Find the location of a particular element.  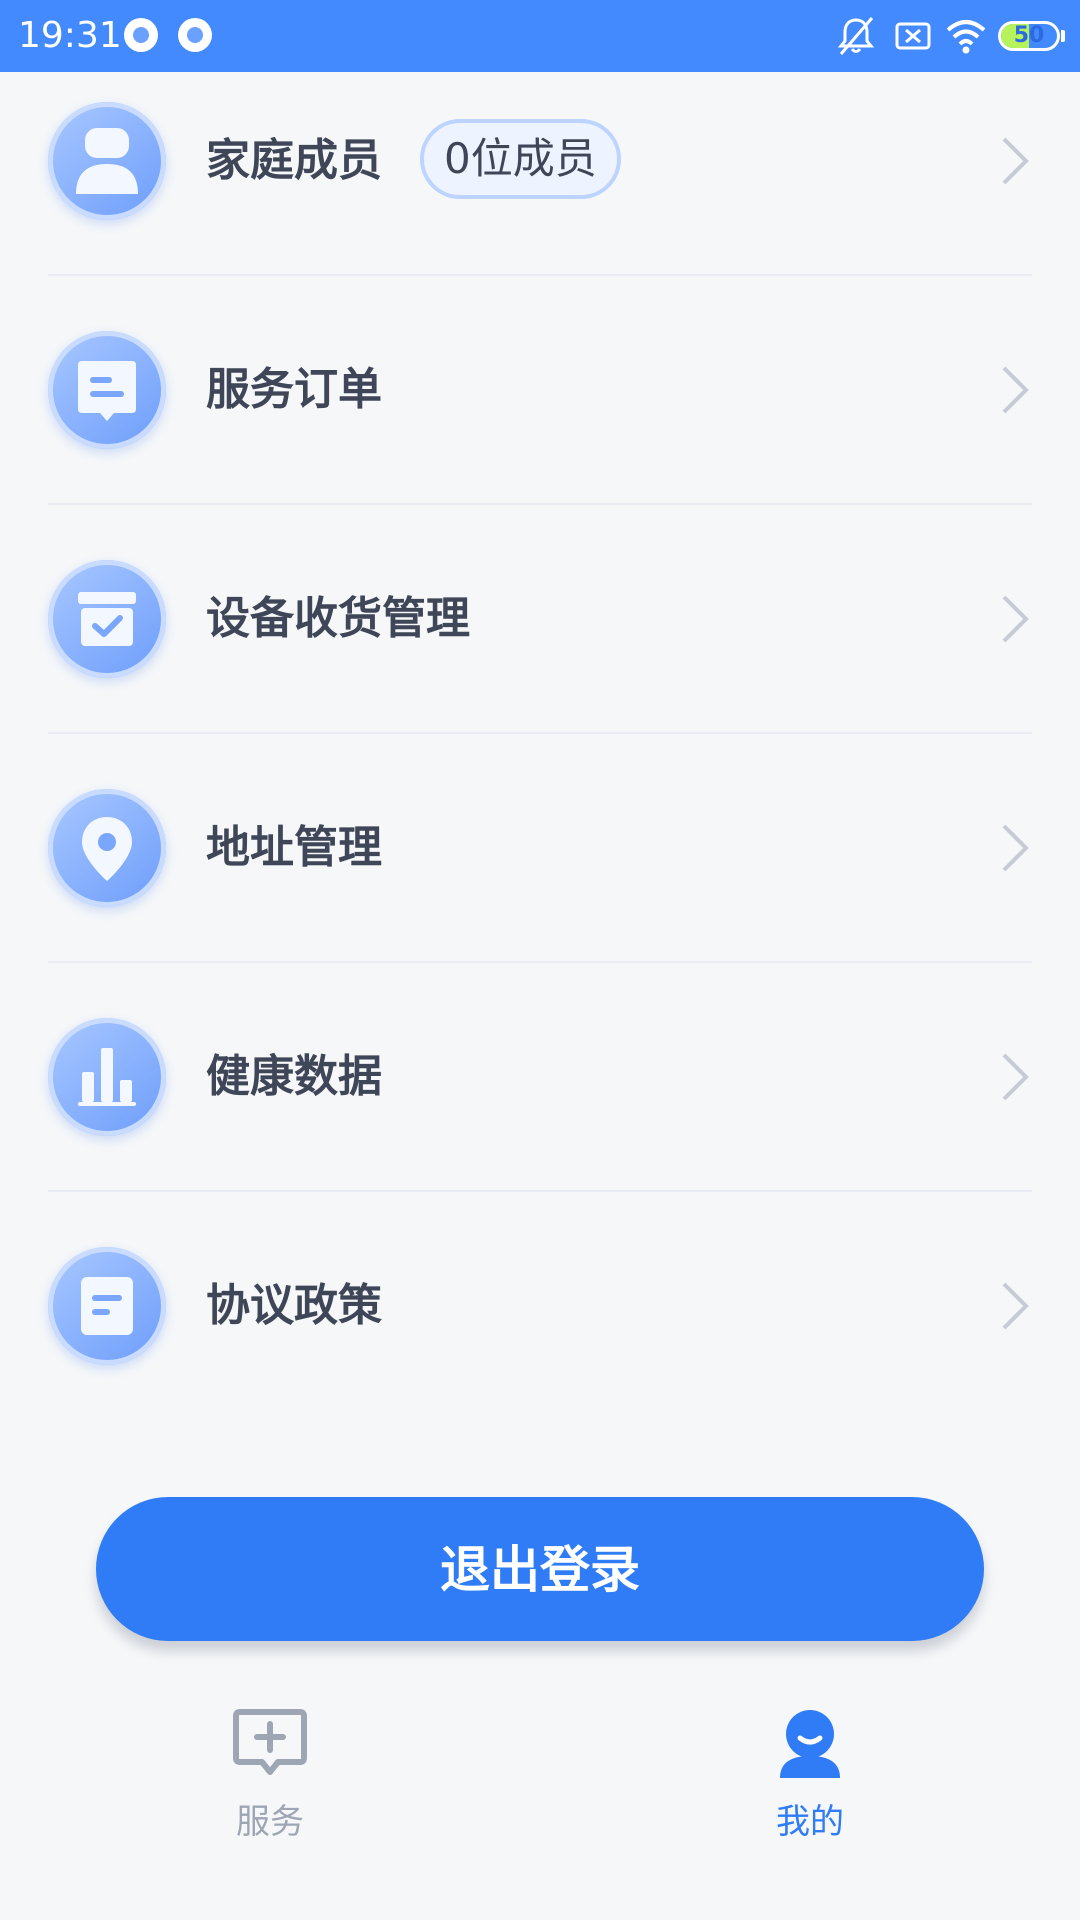

menu-item-address: 地址管理 is located at coordinates (540, 848).